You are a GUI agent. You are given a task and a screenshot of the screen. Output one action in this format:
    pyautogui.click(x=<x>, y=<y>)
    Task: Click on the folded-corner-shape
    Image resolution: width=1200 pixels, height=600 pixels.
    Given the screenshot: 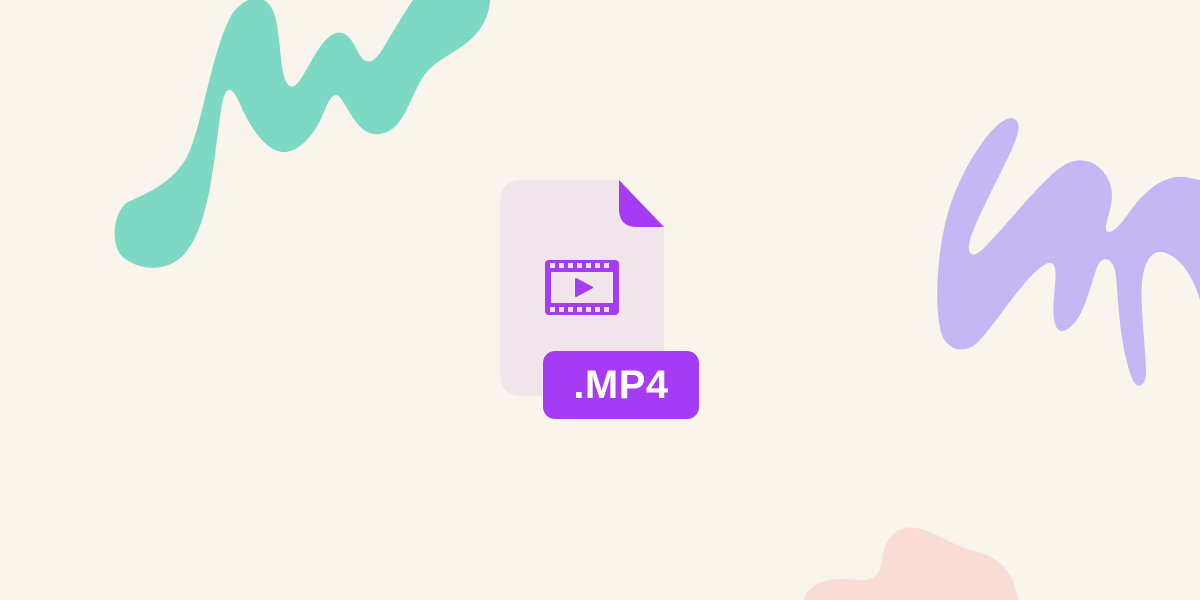 What is the action you would take?
    pyautogui.click(x=641, y=203)
    